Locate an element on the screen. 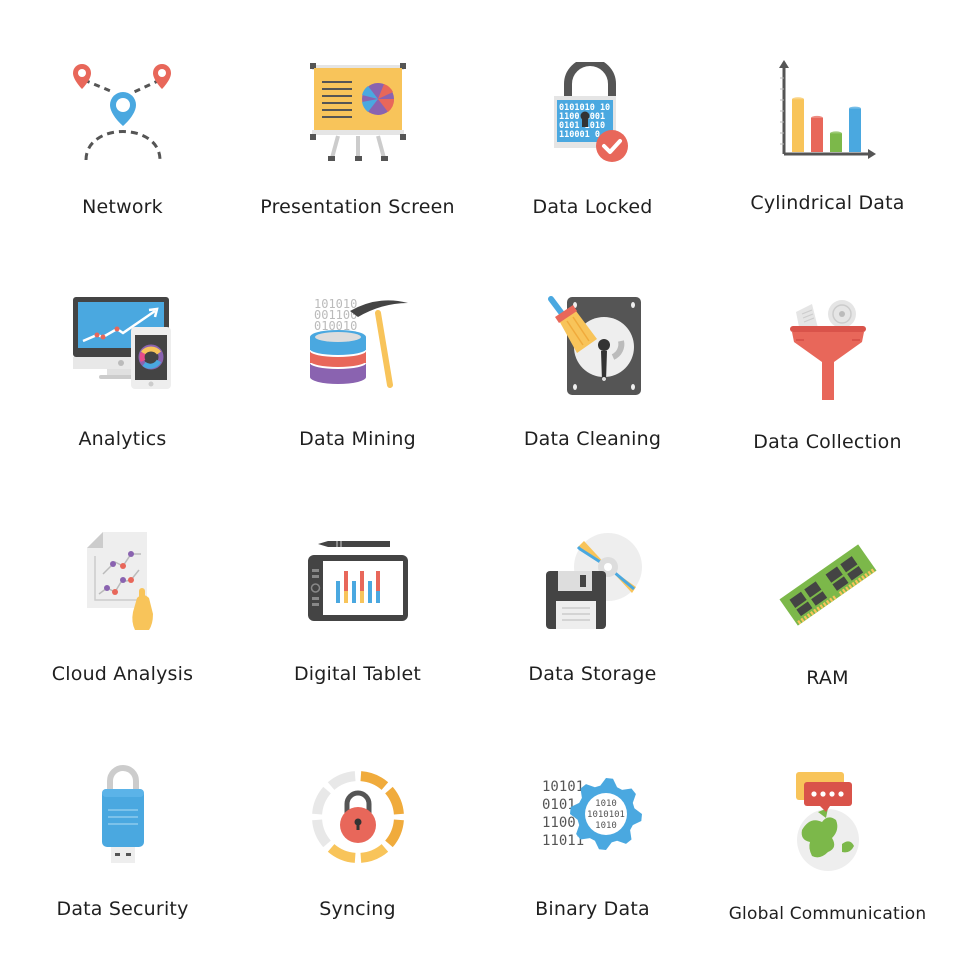  network-icon is located at coordinates (121, 112).